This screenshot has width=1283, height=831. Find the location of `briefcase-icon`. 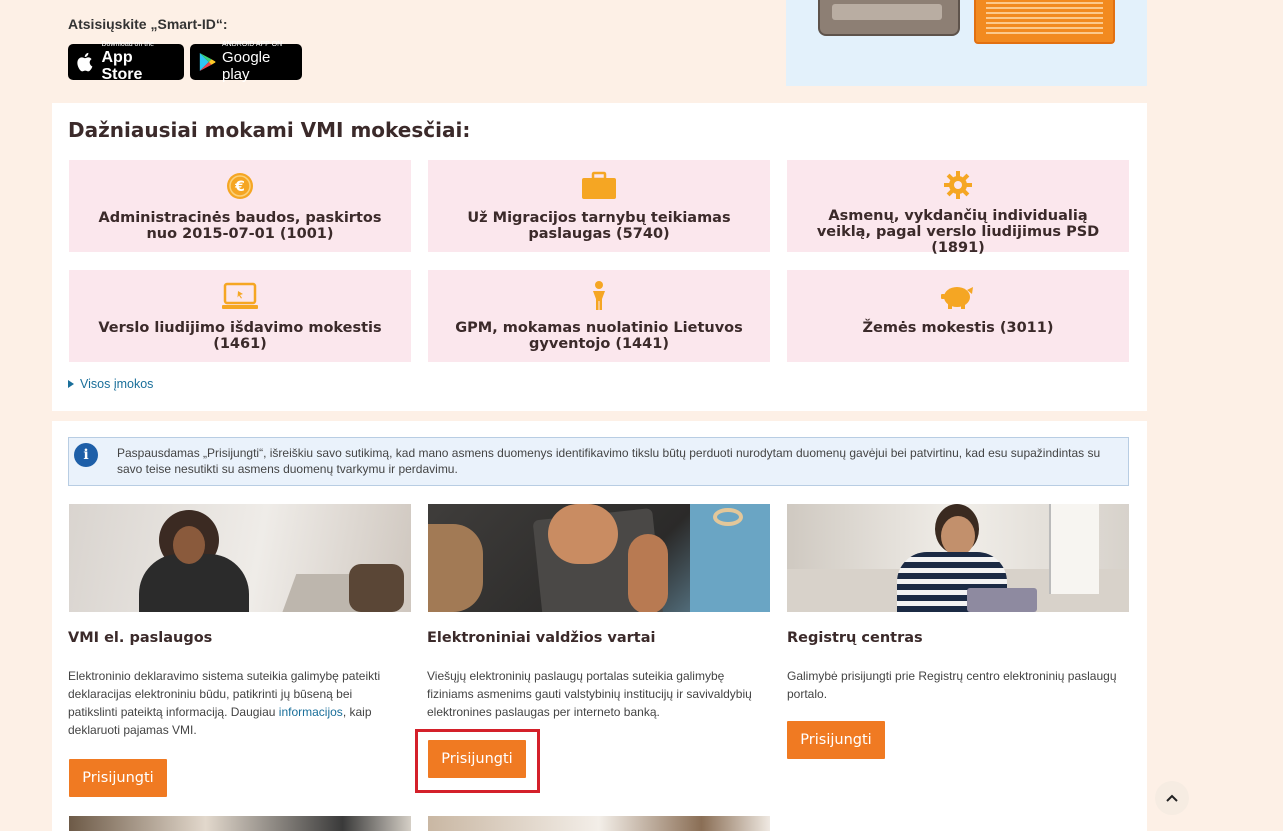

briefcase-icon is located at coordinates (599, 185).